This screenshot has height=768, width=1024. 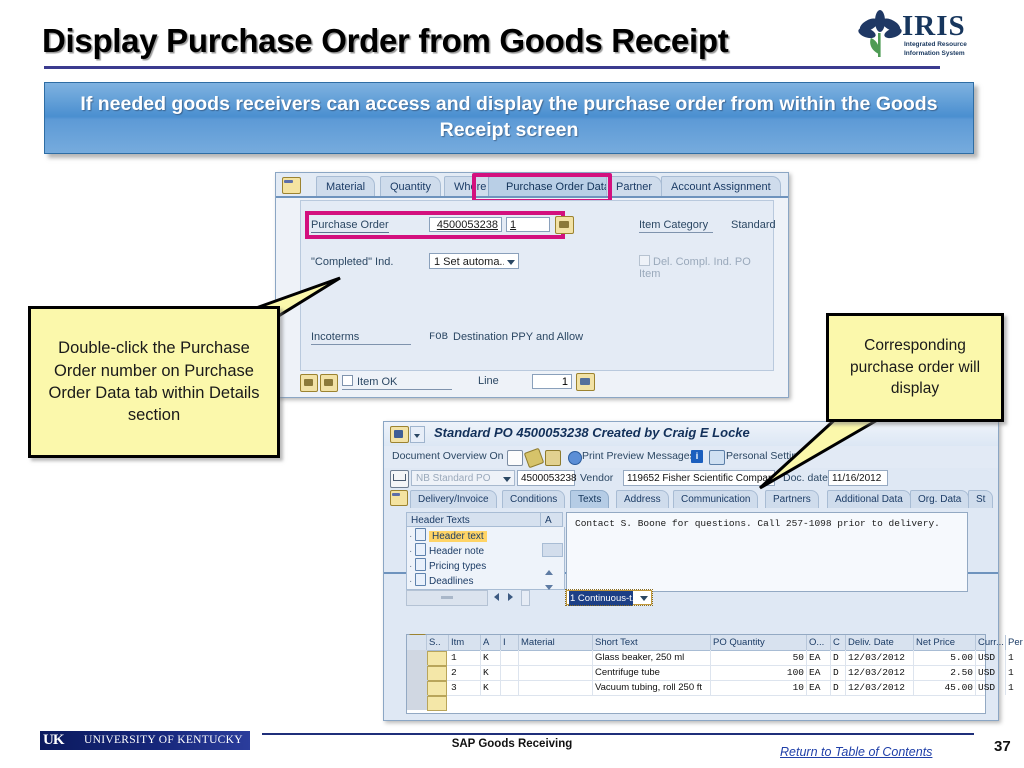 I want to click on copy-icon, so click(x=553, y=458).